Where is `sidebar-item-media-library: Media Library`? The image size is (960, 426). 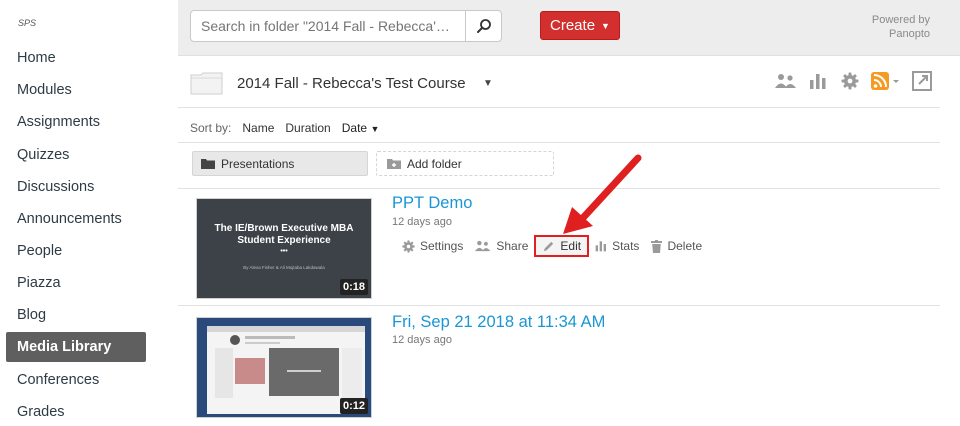
sidebar-item-media-library: Media Library is located at coordinates (76, 347).